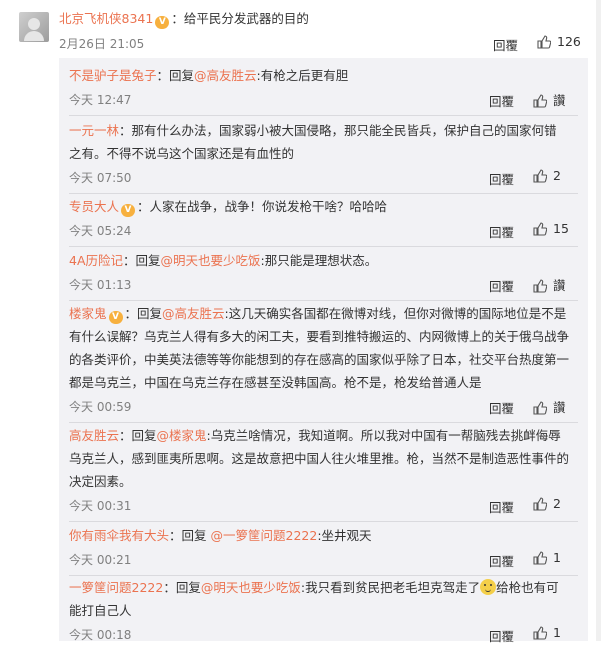 This screenshot has height=645, width=601. Describe the element at coordinates (116, 587) in the screenshot. I see `reply-username: 一箩筐问题2222` at that location.